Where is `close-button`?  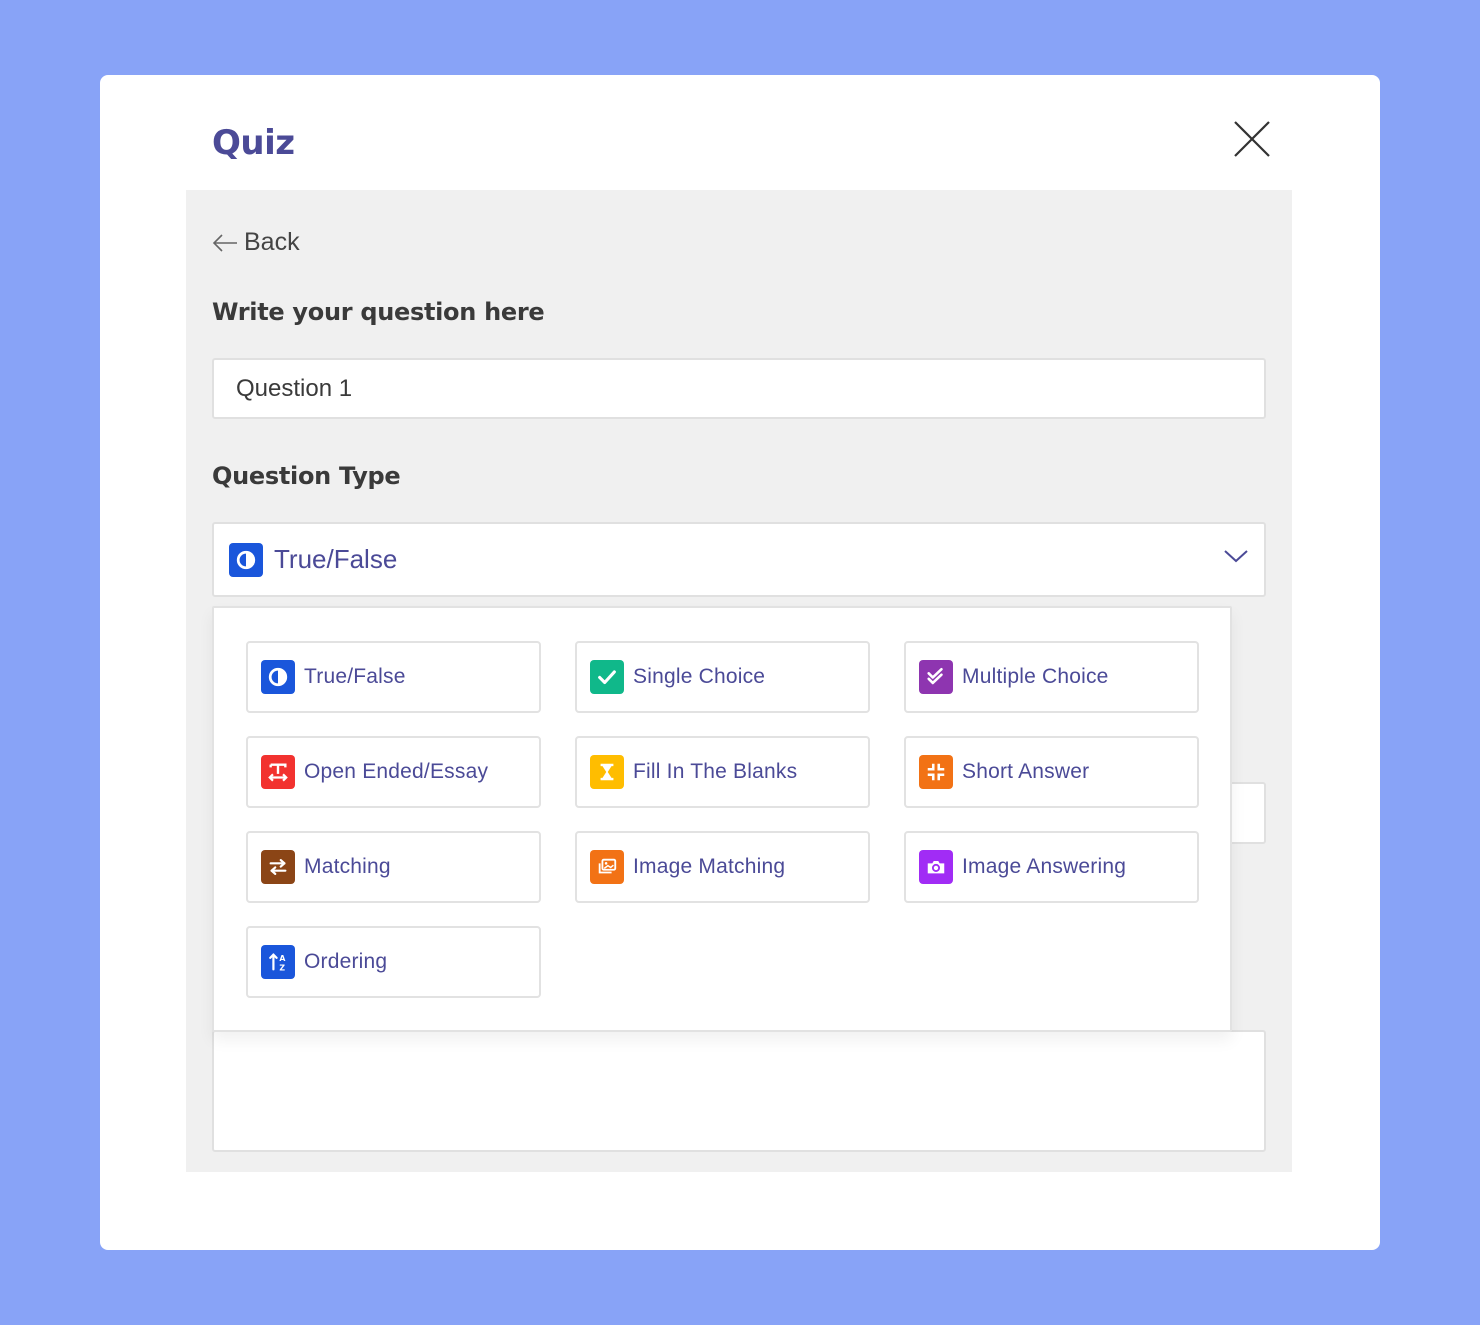 close-button is located at coordinates (1252, 139).